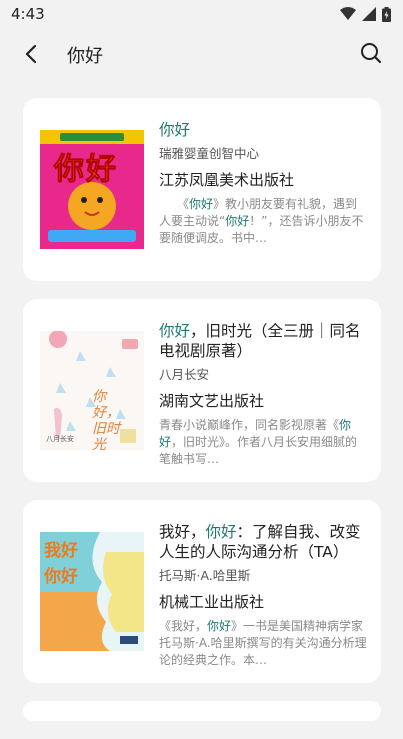 This screenshot has height=739, width=403. I want to click on cover-author: 八月长安, so click(60, 439).